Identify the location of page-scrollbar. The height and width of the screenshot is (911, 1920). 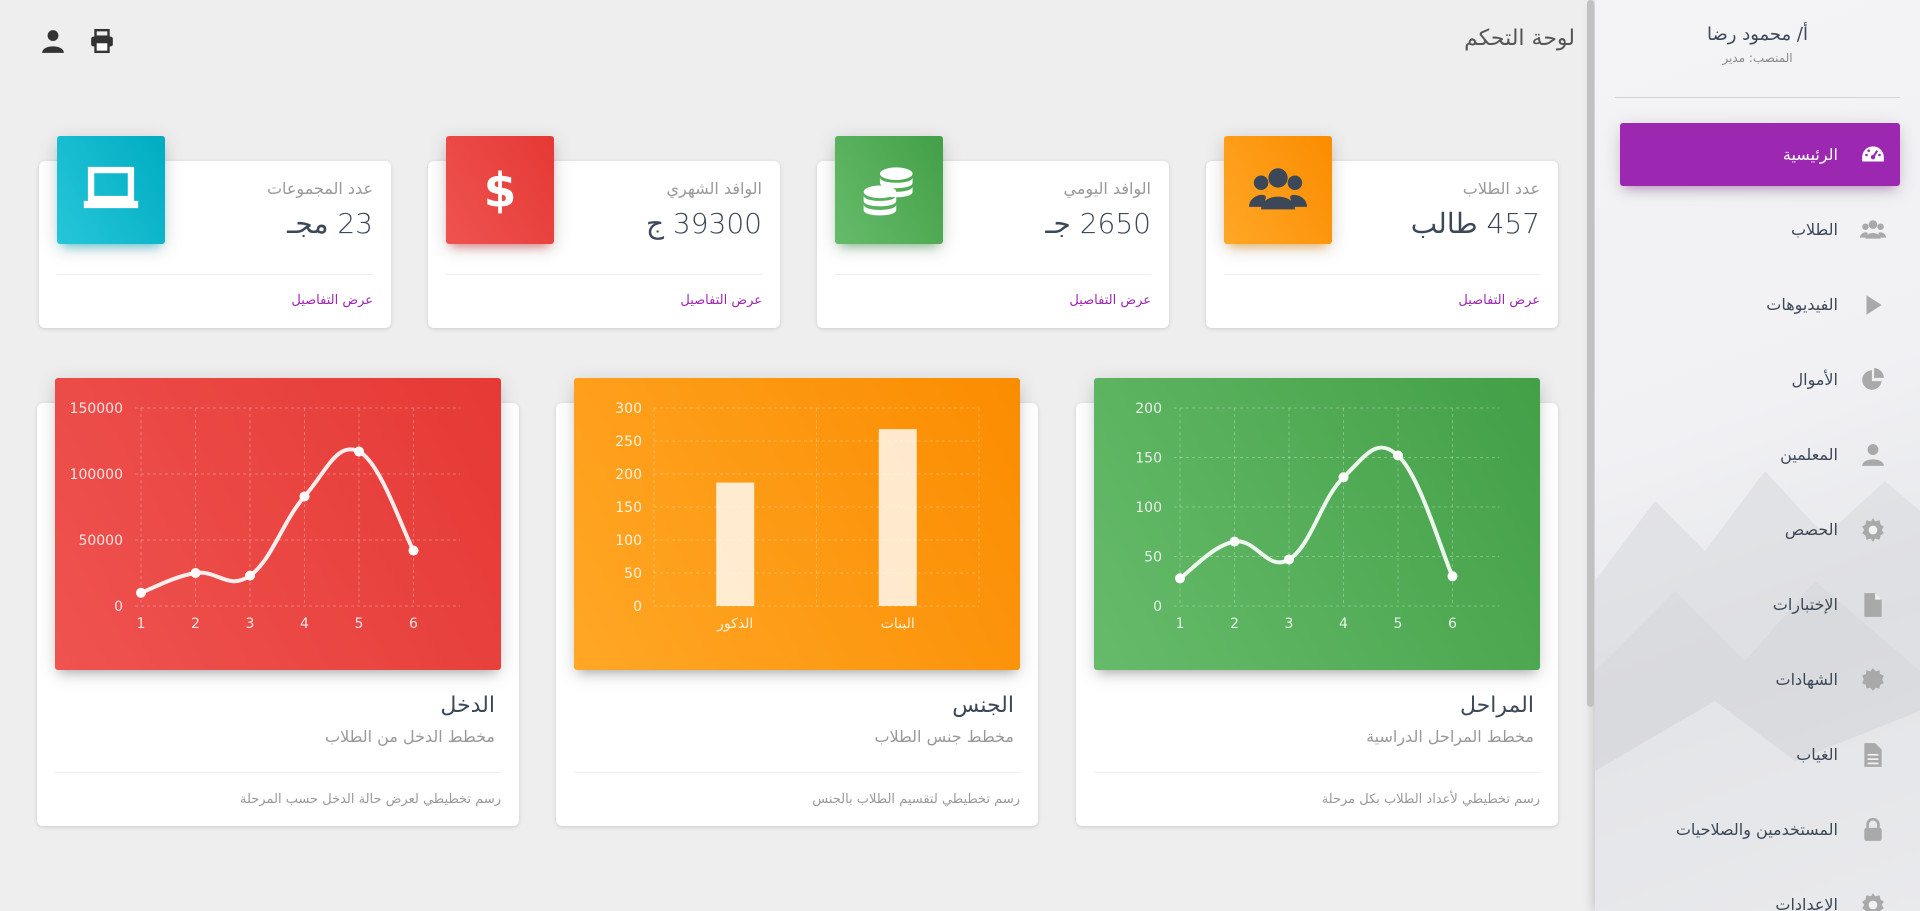
(1590, 455).